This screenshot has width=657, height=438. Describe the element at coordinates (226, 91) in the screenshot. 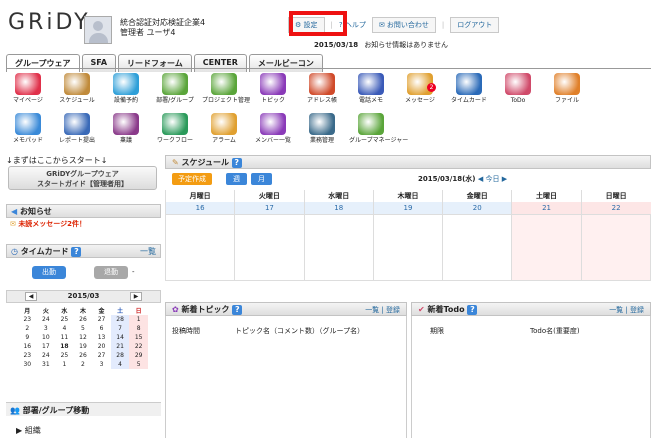

I see `app-project-button: プロジェクト管理` at that location.